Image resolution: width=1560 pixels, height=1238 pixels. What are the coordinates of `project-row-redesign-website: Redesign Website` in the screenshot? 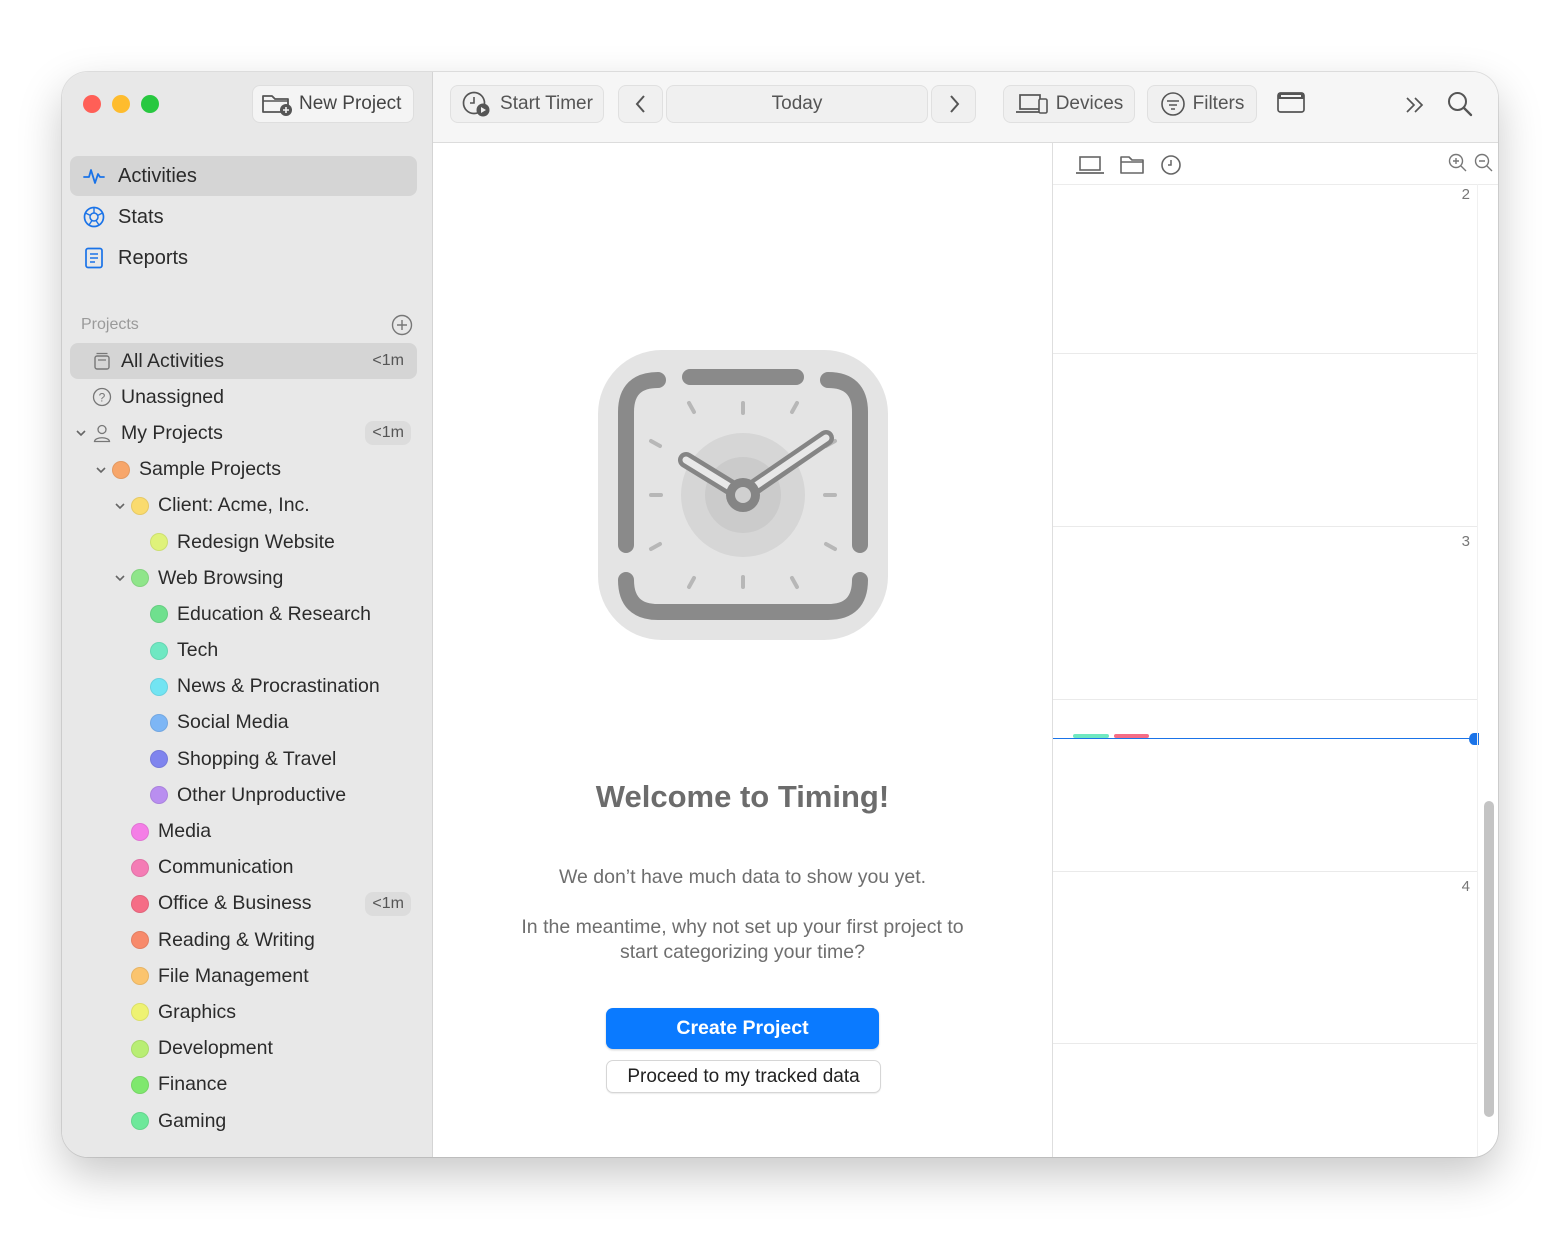 It's located at (243, 542).